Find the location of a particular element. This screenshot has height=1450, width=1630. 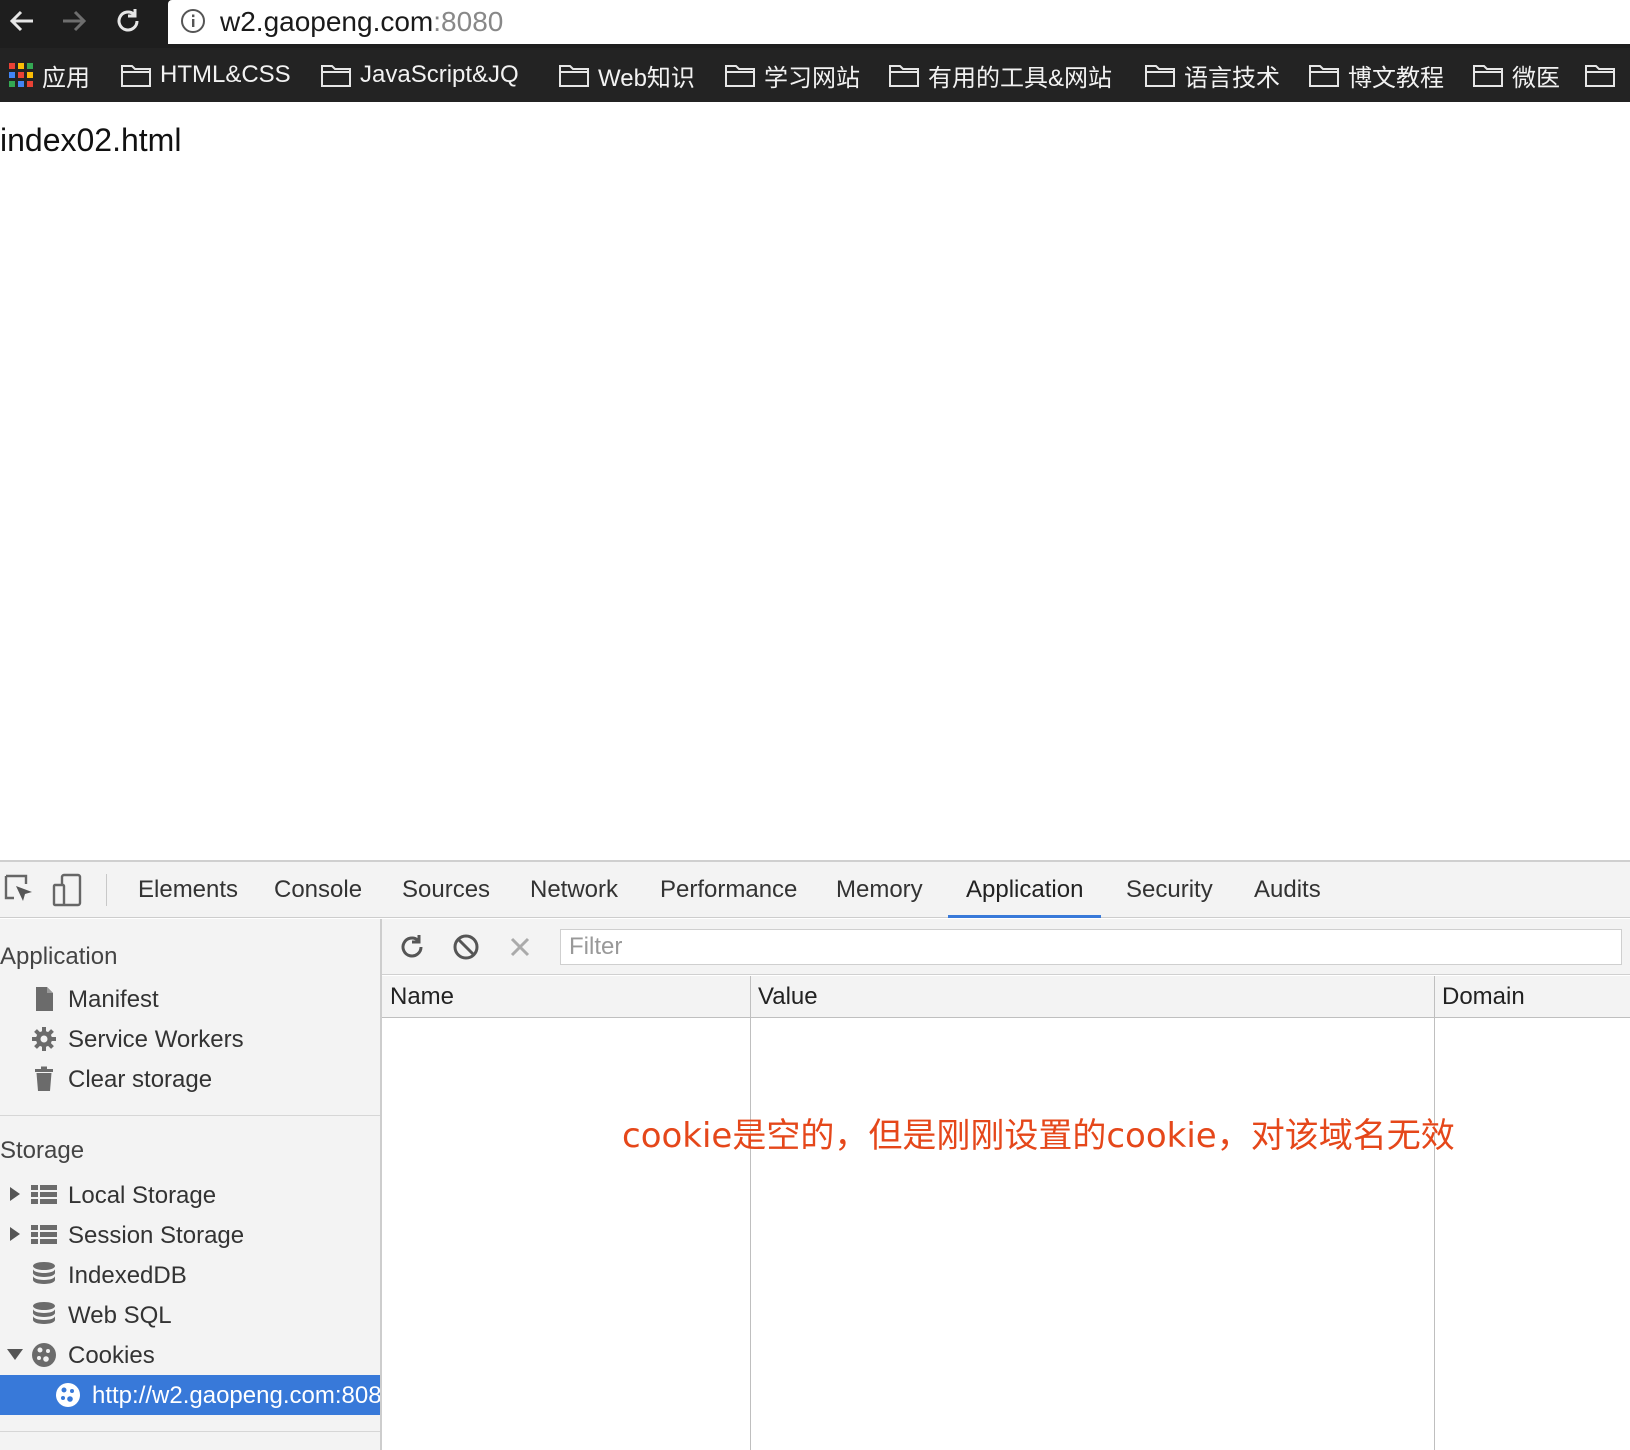

browser-toolbar: w2.gaopeng.com:8080 is located at coordinates (815, 24).